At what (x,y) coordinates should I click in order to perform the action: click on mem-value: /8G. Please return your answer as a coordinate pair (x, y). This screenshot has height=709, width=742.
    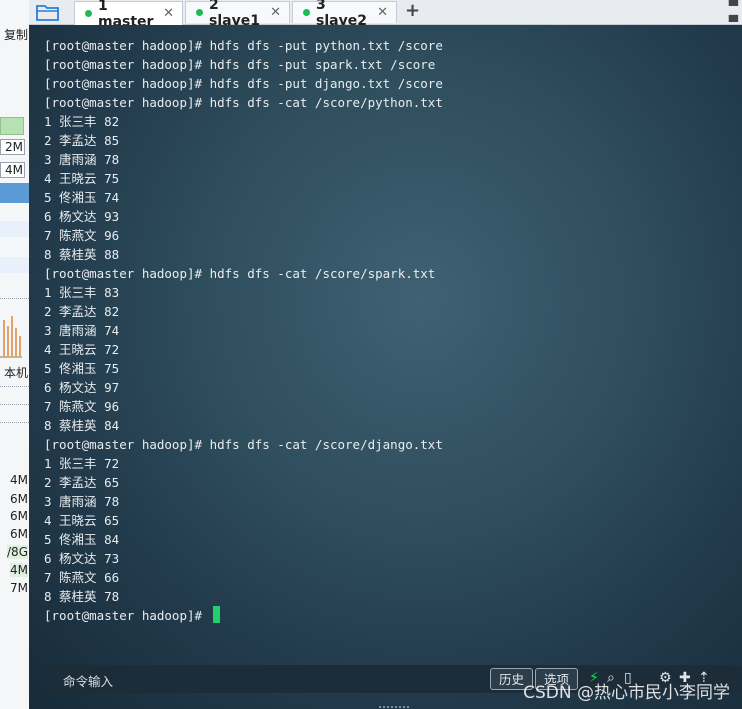
    Looking at the image, I should click on (17, 552).